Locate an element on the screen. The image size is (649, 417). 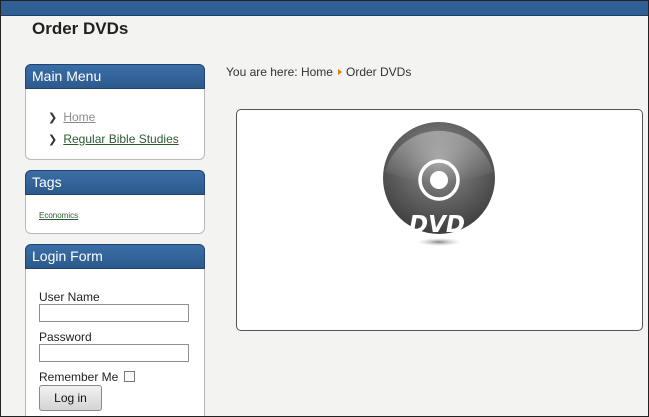
login-form-header: Login Form is located at coordinates (115, 256).